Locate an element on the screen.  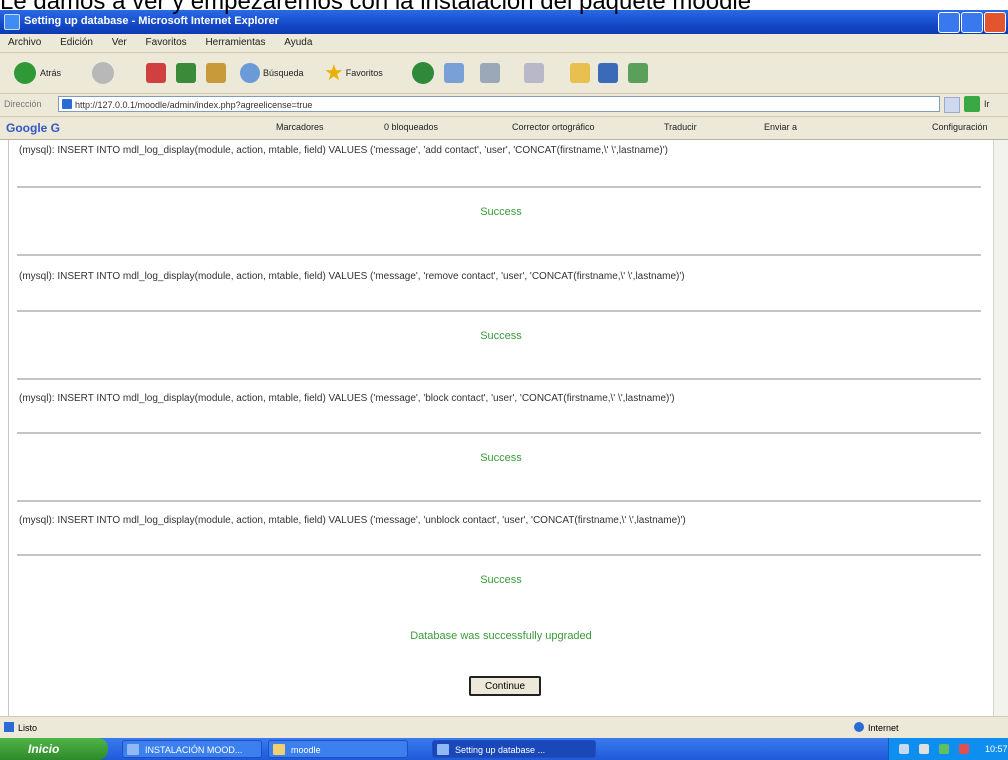
stop-icon is located at coordinates (156, 73).